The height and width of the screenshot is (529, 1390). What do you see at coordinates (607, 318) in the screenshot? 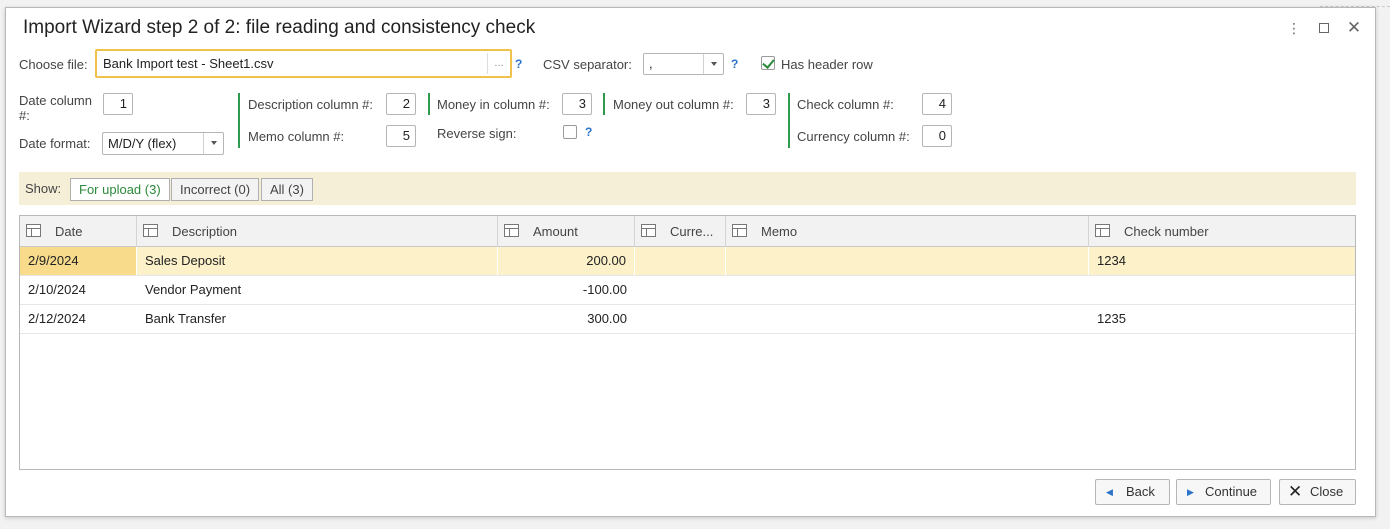
I see `cell-amount: 300.00` at bounding box center [607, 318].